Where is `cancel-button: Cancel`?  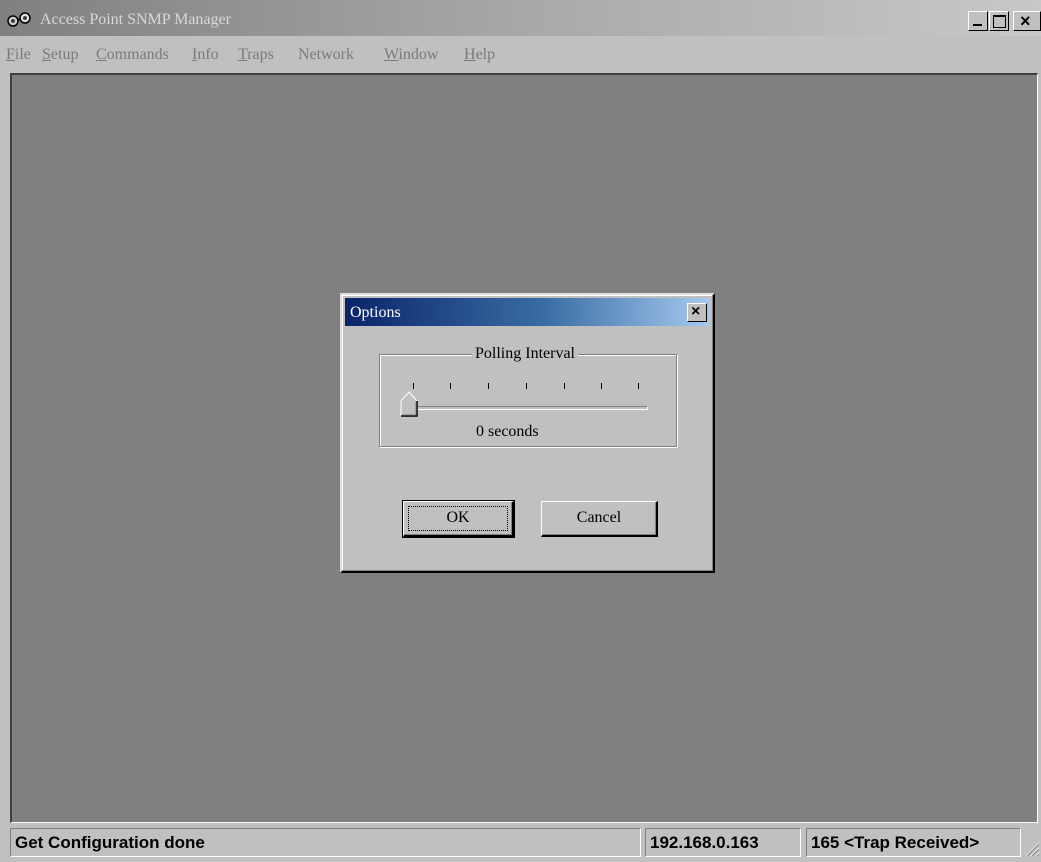
cancel-button: Cancel is located at coordinates (599, 519).